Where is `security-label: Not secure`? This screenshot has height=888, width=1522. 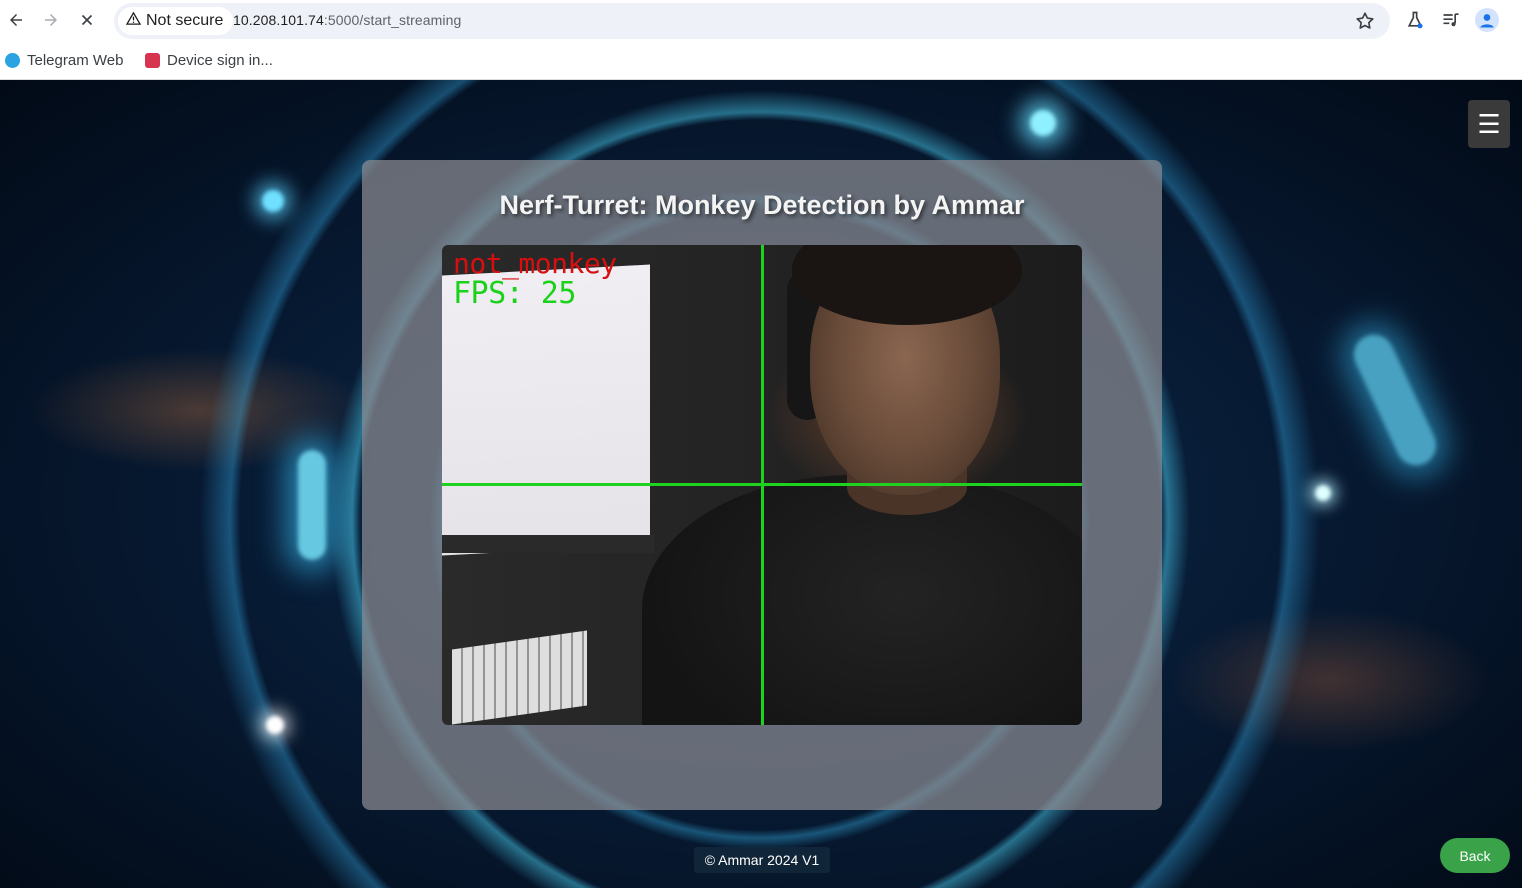 security-label: Not secure is located at coordinates (185, 20).